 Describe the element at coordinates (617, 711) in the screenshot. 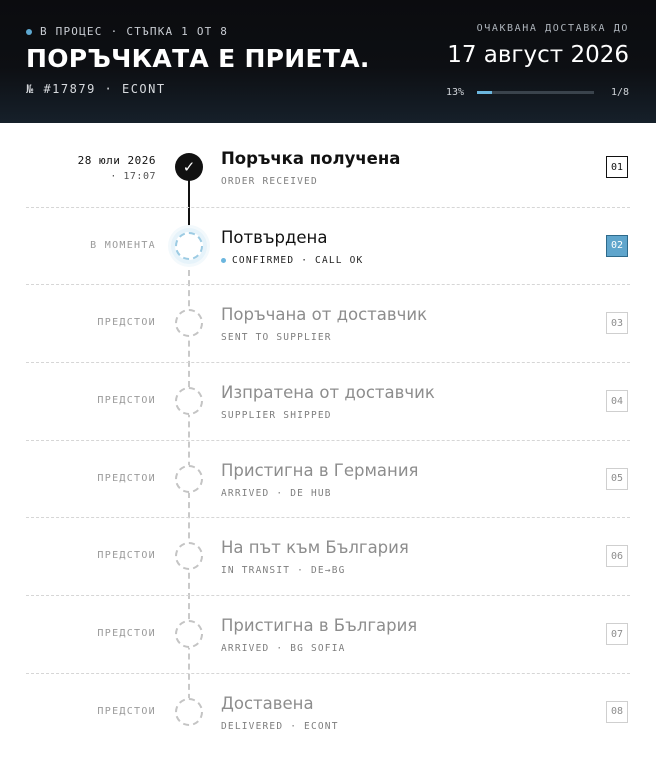

I see `step-number-badge: 08` at that location.